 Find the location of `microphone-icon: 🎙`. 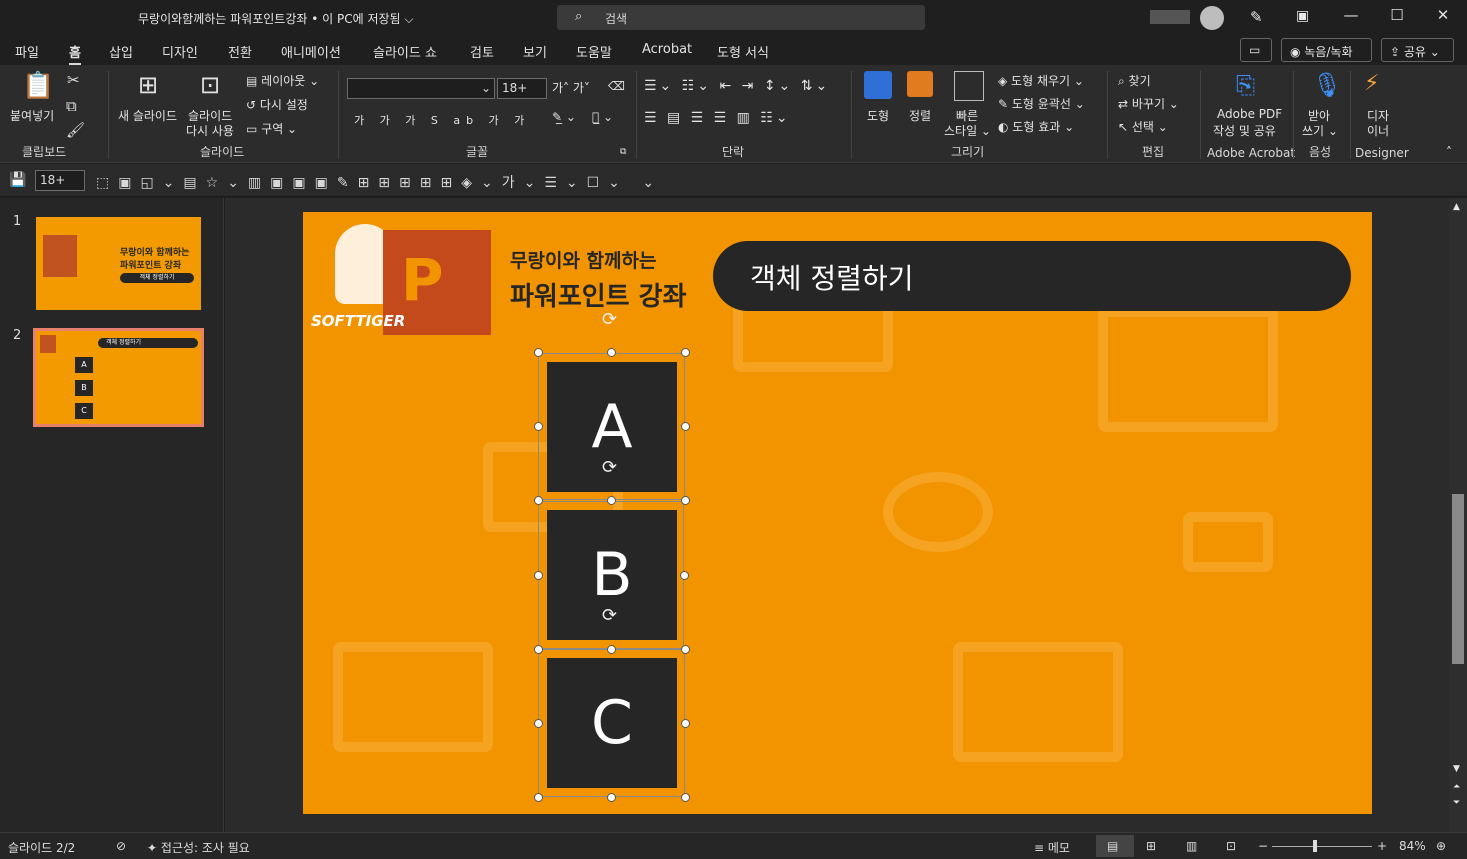

microphone-icon: 🎙 is located at coordinates (1327, 85).